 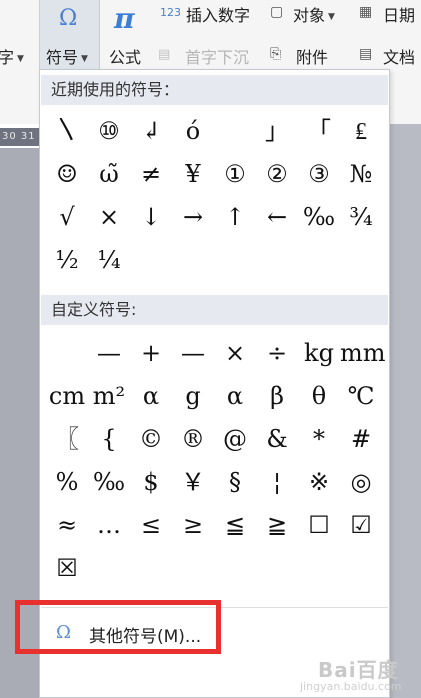 I want to click on document-icon: ▤, so click(x=366, y=54).